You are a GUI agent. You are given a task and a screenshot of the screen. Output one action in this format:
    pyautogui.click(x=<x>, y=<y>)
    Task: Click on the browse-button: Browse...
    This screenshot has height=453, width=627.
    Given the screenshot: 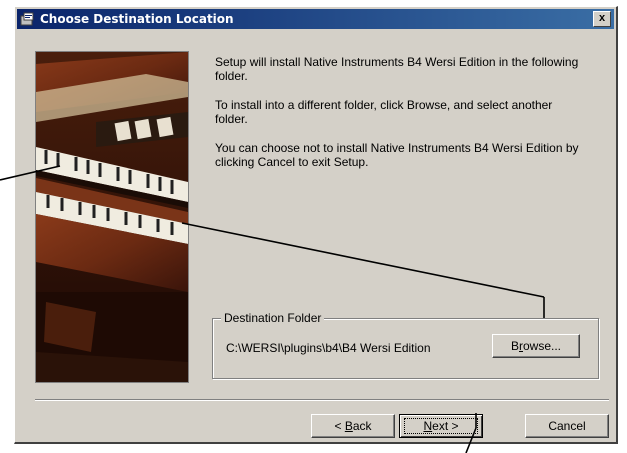 What is the action you would take?
    pyautogui.click(x=536, y=346)
    